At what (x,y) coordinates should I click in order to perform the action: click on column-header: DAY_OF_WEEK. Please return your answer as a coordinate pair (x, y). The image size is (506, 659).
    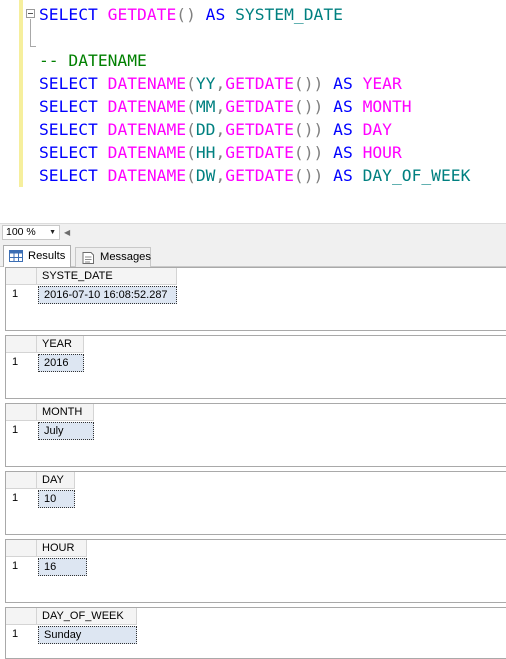
    Looking at the image, I should click on (87, 616).